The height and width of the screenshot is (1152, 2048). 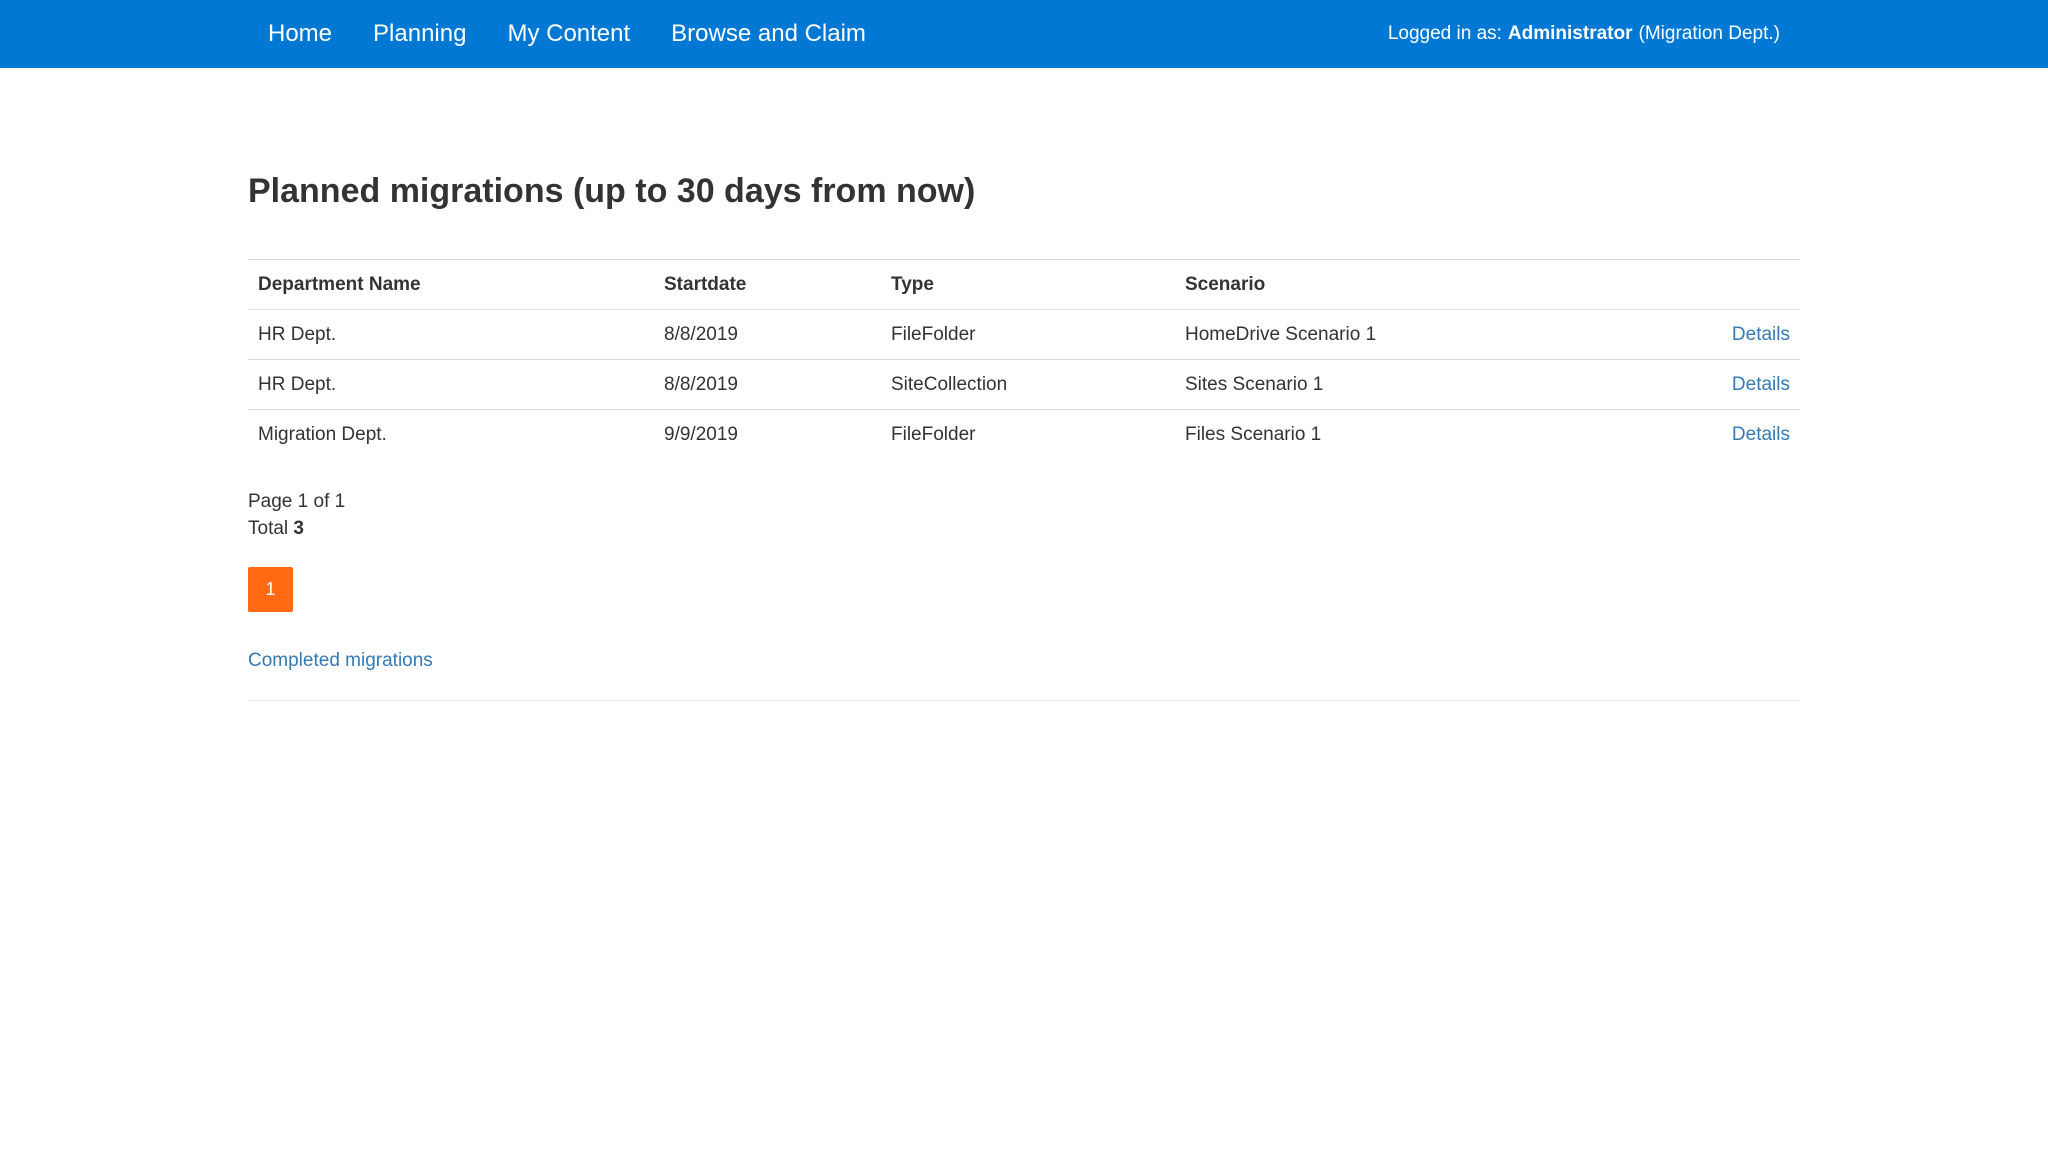 I want to click on total-count: 3, so click(x=298, y=528).